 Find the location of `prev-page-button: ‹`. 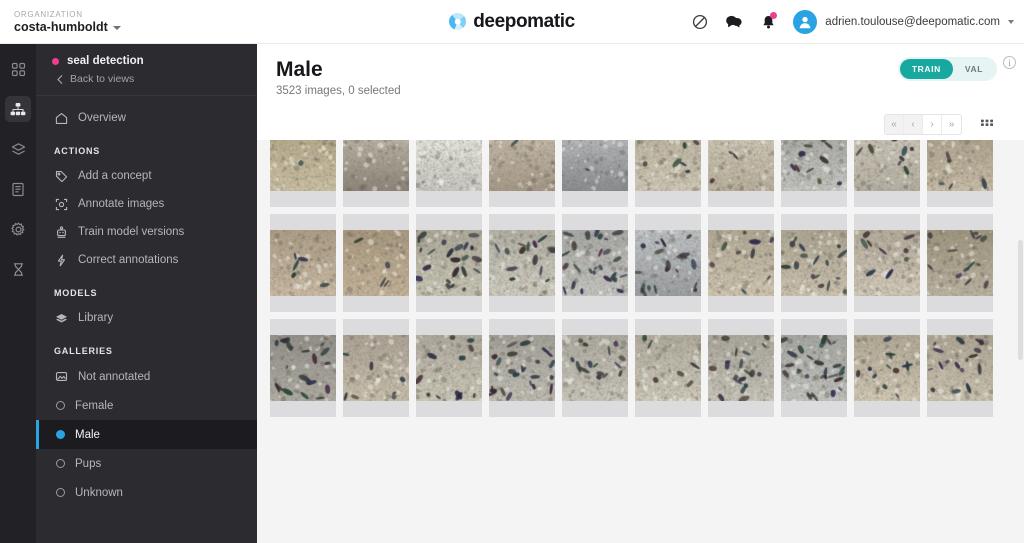

prev-page-button: ‹ is located at coordinates (913, 124).